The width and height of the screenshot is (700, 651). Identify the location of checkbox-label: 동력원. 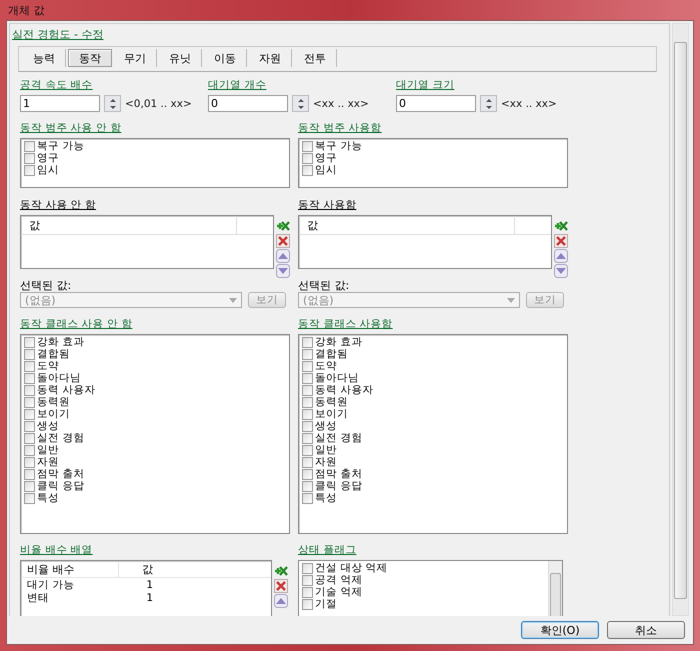
(53, 402).